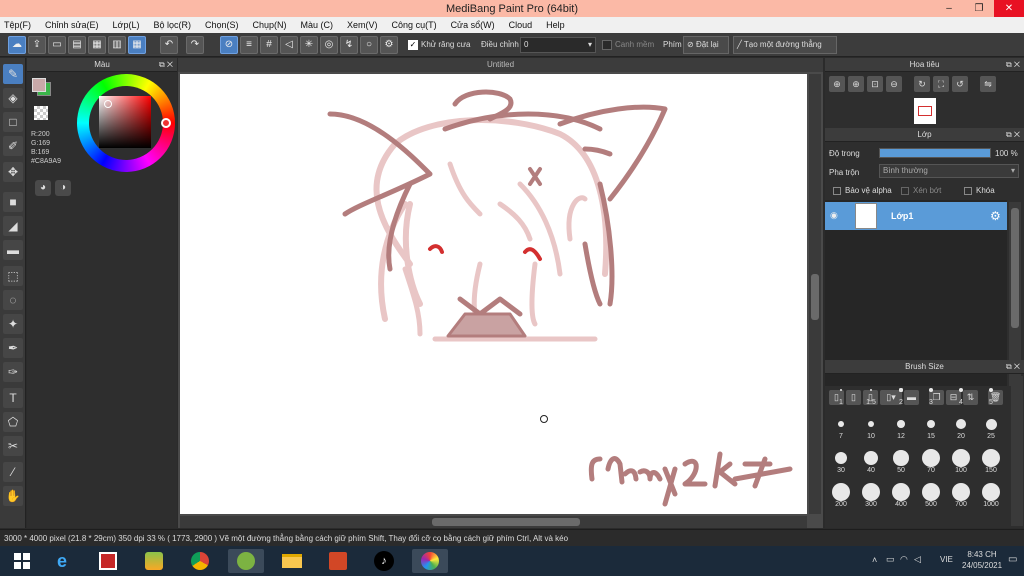 The width and height of the screenshot is (1024, 576). Describe the element at coordinates (834, 215) in the screenshot. I see `eye-icon: ◉` at that location.